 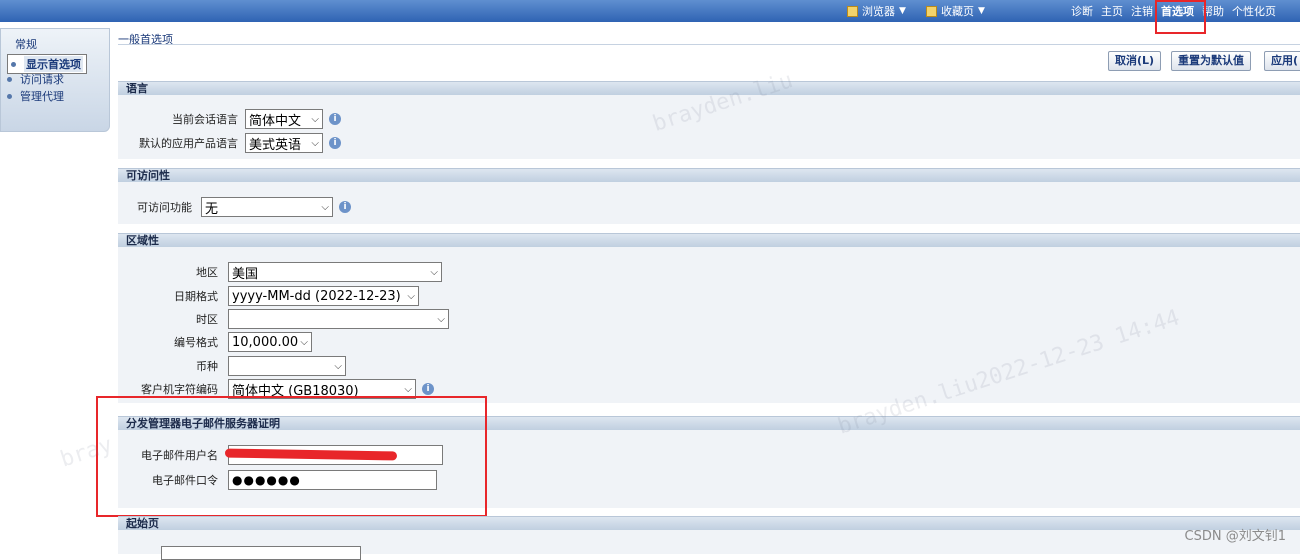 I want to click on nav-item-manage-proxies: 管理代理, so click(x=35, y=96).